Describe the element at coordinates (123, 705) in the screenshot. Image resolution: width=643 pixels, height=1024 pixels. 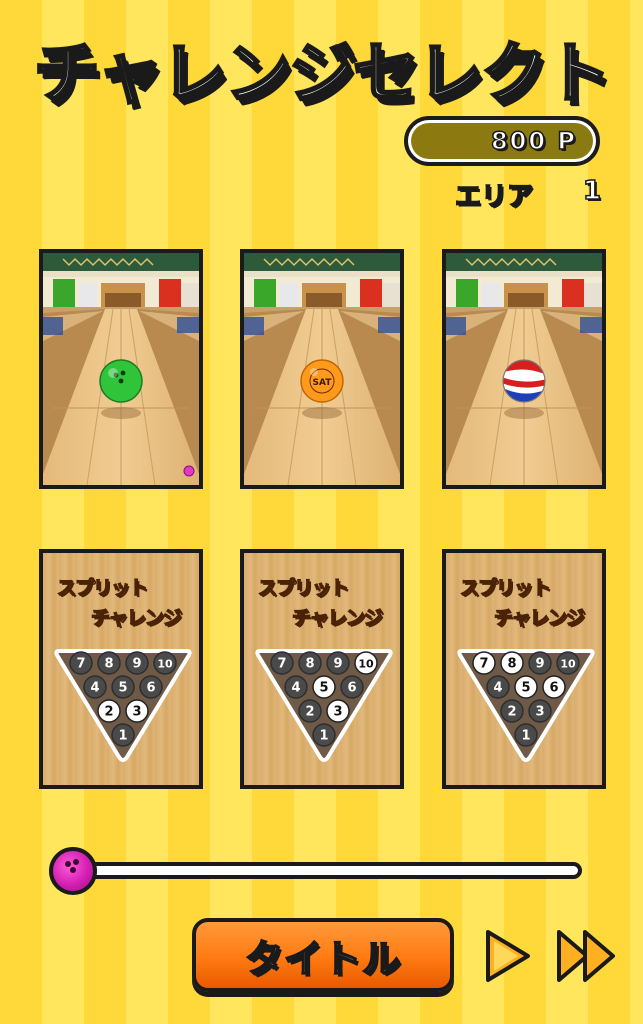
I see `pin-diagram-1: 12 3 4 5 6 7 8 9 10` at that location.